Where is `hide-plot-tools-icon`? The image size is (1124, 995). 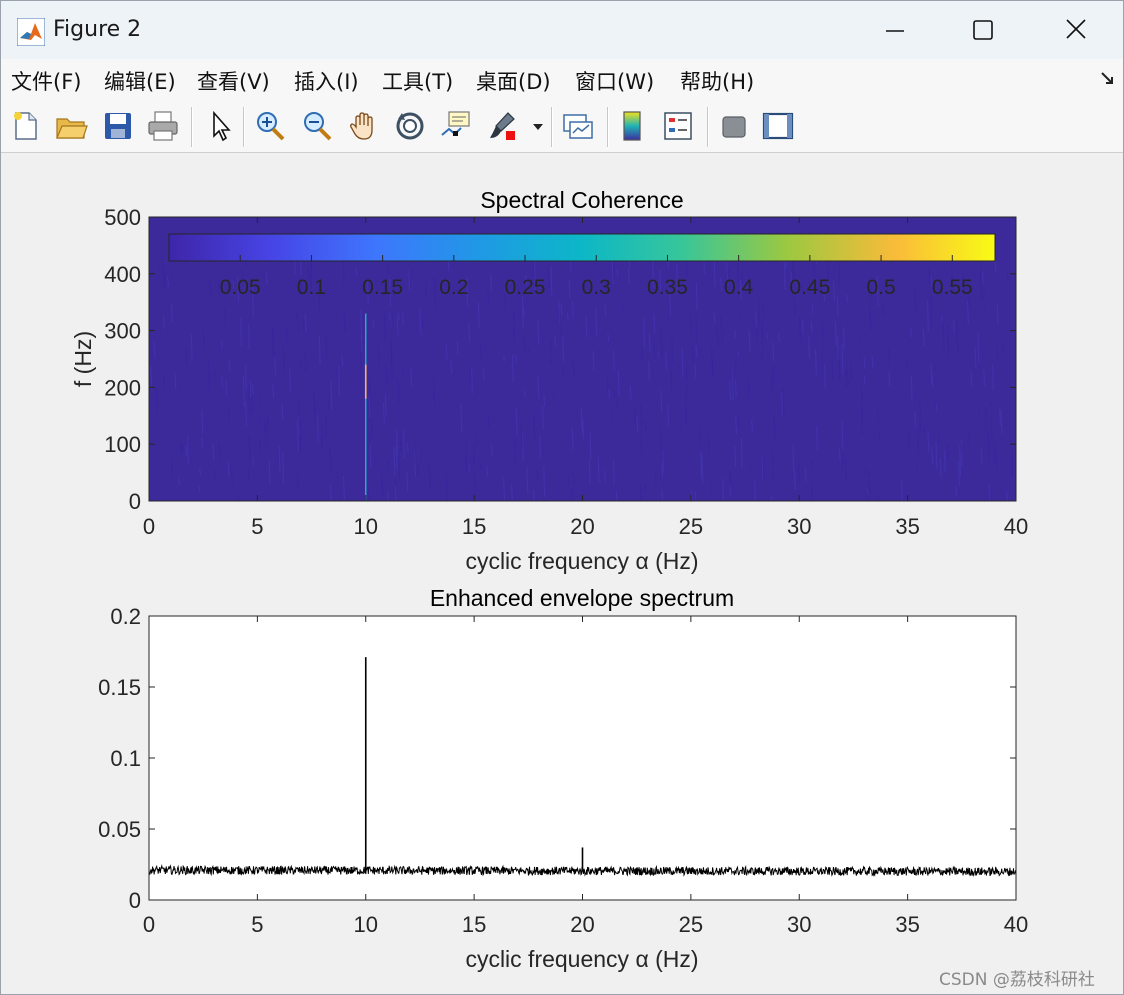
hide-plot-tools-icon is located at coordinates (734, 126).